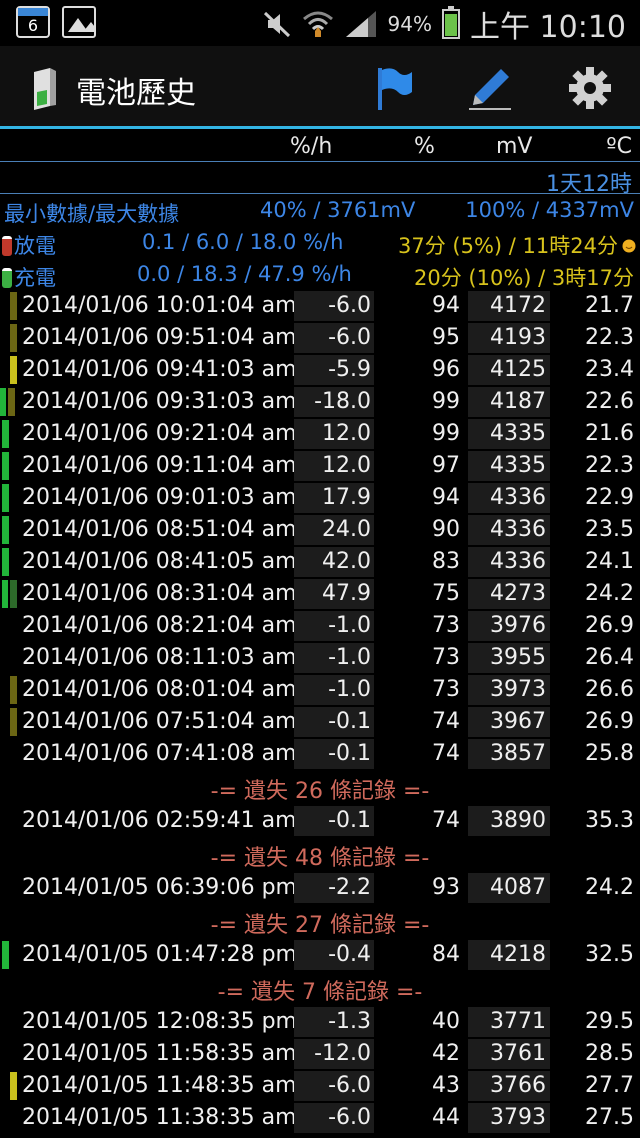 The height and width of the screenshot is (1138, 640). What do you see at coordinates (317, 24) in the screenshot?
I see `wifi-icon` at bounding box center [317, 24].